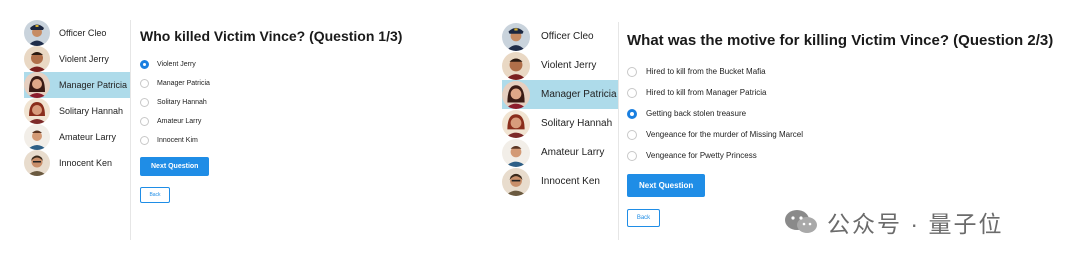  Describe the element at coordinates (176, 64) in the screenshot. I see `answer-option-label: Violent Jerry` at that location.